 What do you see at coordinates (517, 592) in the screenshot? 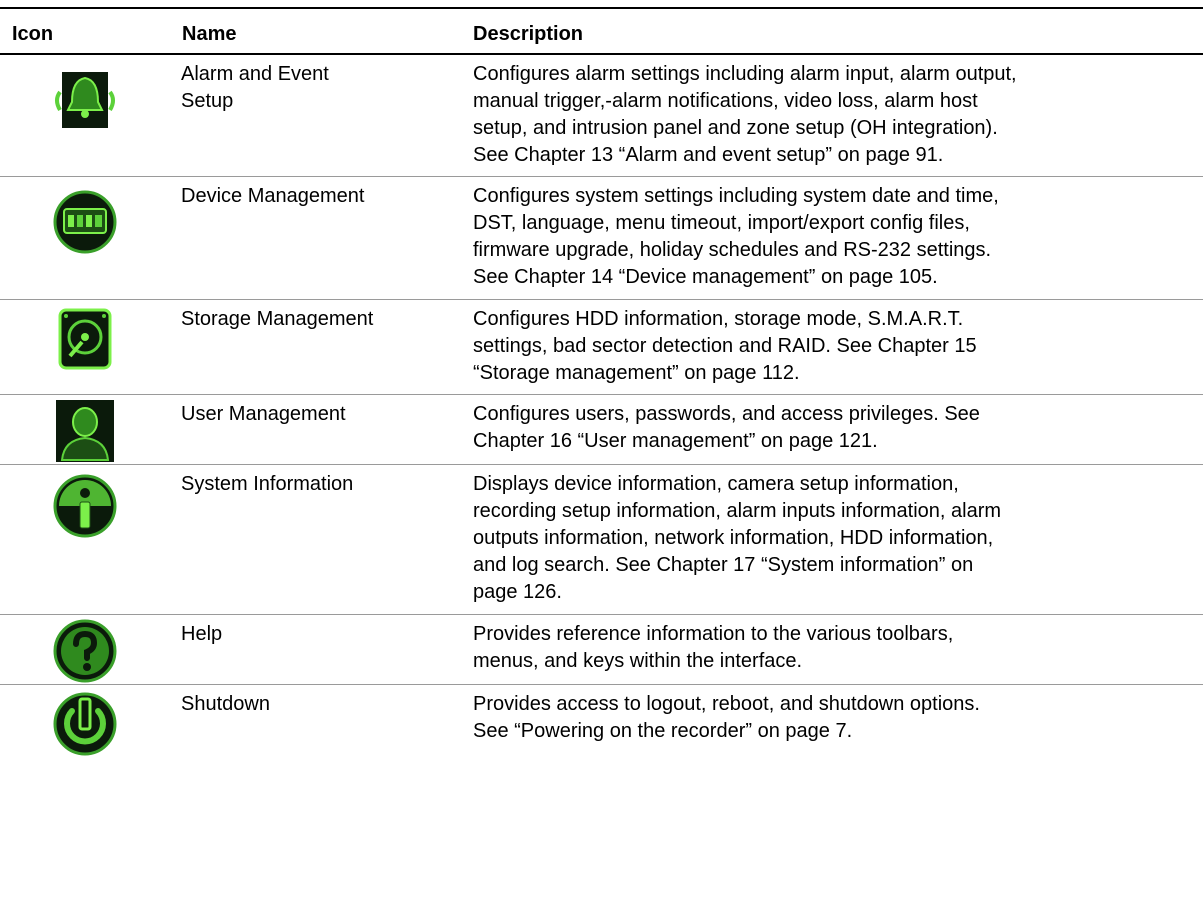
I see `desc-line: page 126.` at bounding box center [517, 592].